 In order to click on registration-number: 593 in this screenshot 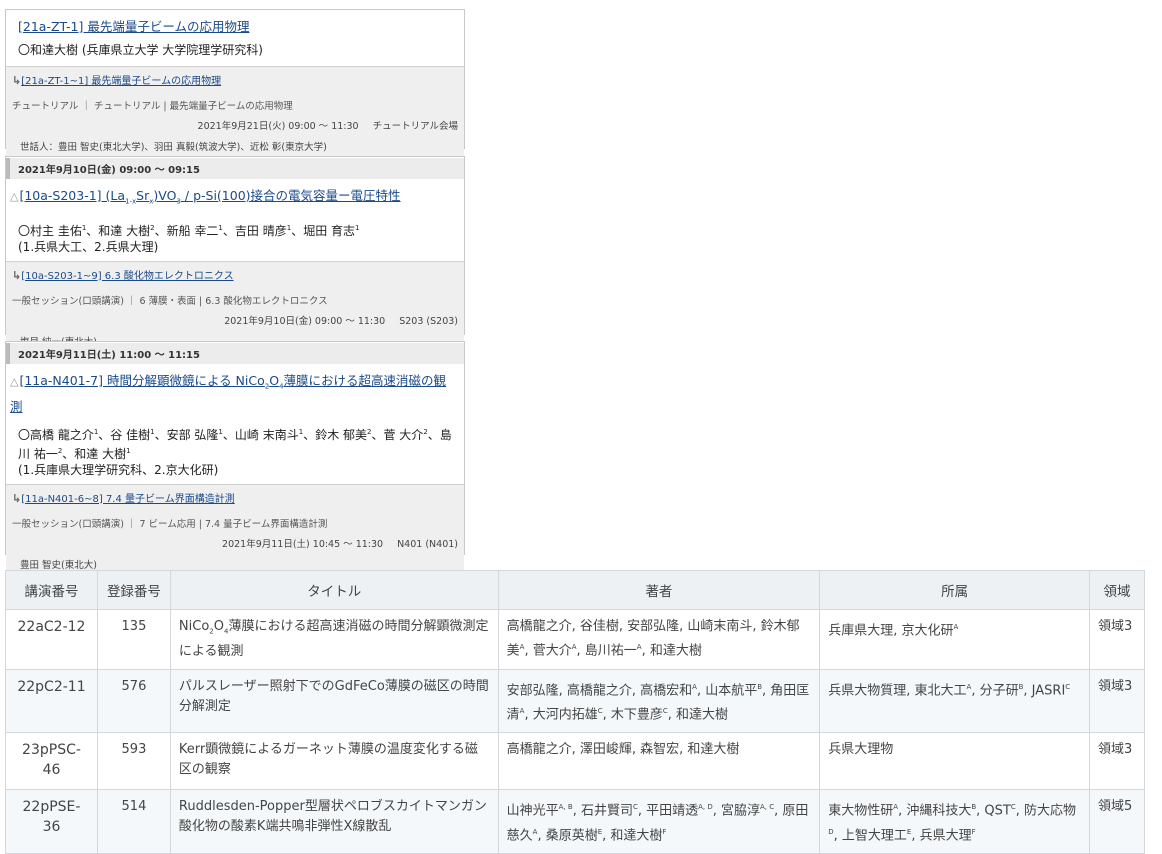, I will do `click(133, 761)`.